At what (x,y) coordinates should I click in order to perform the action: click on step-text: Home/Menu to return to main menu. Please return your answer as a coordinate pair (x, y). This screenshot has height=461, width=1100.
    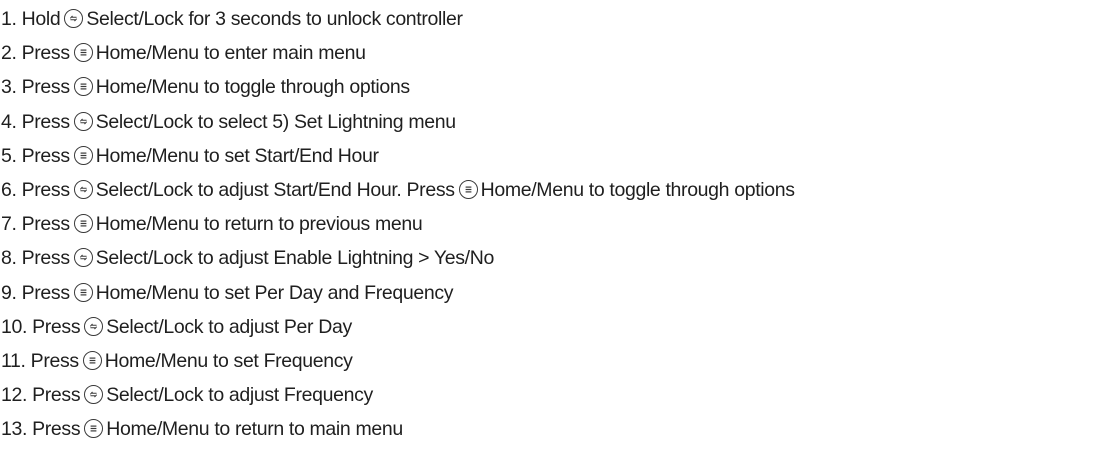
    Looking at the image, I should click on (254, 429).